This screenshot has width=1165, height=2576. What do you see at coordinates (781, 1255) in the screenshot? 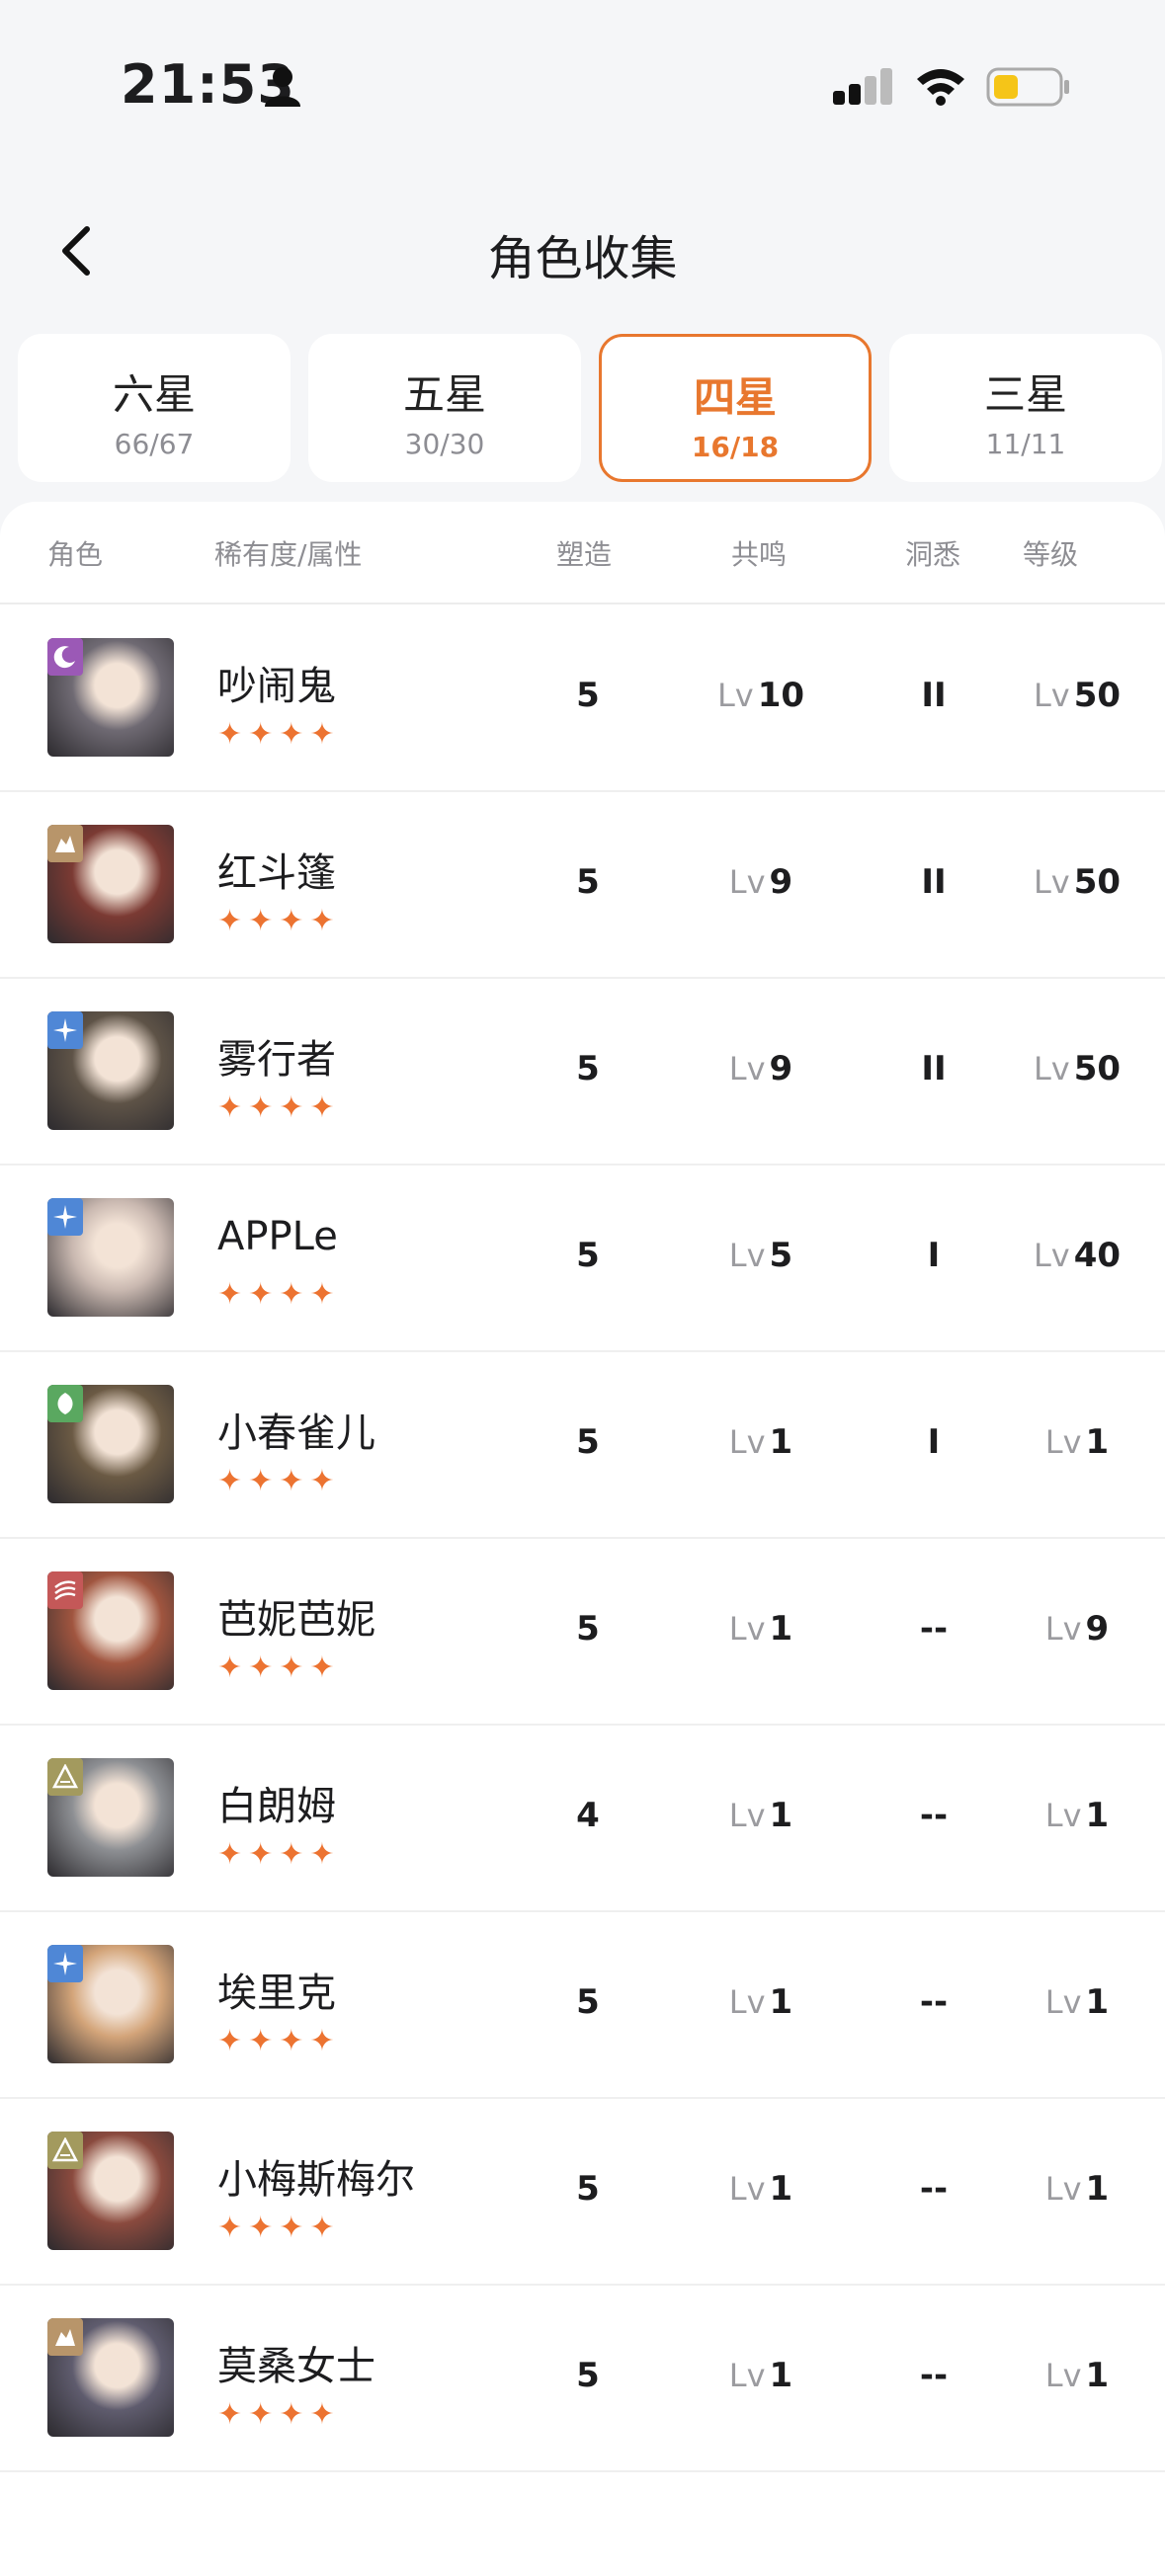
I see `resonance-number: 5` at bounding box center [781, 1255].